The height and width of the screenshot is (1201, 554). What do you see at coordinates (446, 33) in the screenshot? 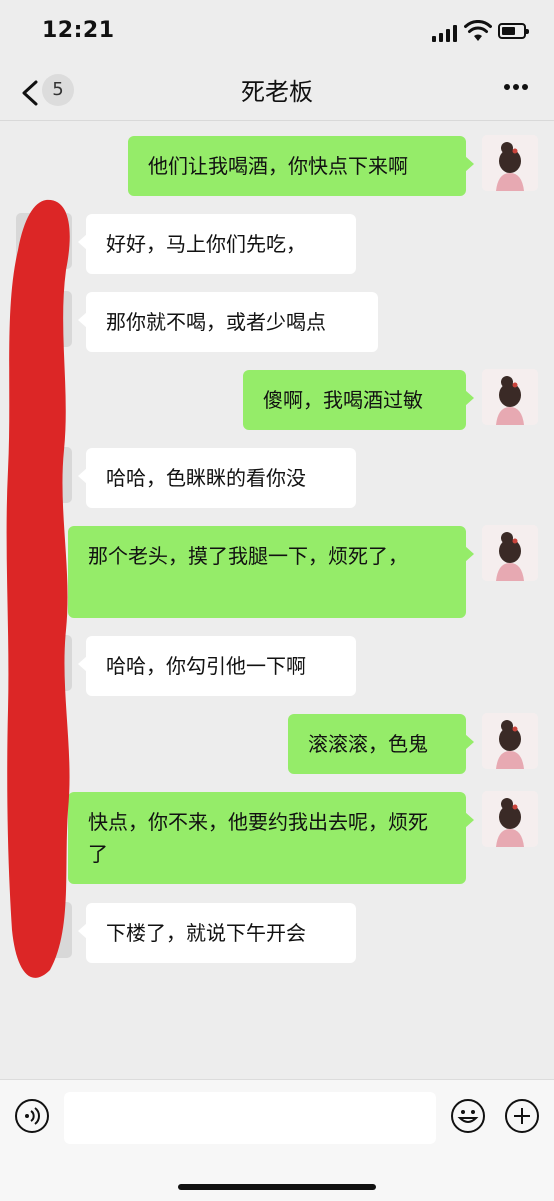
I see `cellular-signal-icon` at bounding box center [446, 33].